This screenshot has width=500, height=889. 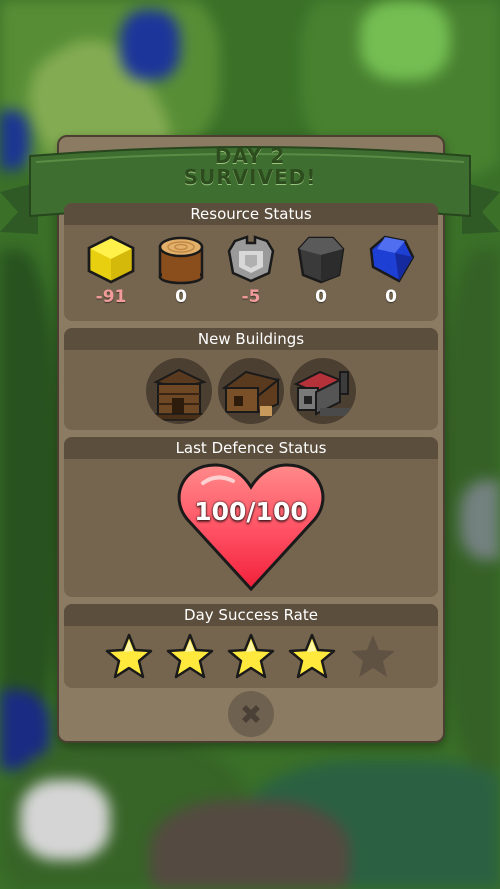 I want to click on resource-status-heading: Resource Status, so click(x=251, y=214).